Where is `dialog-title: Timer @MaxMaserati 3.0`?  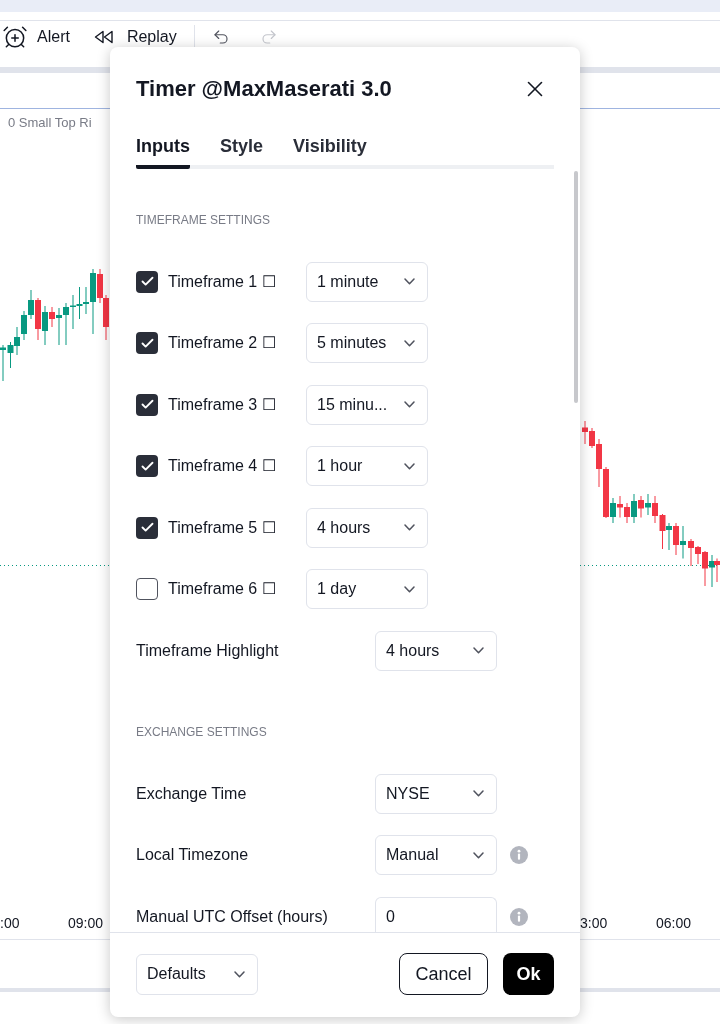 dialog-title: Timer @MaxMaserati 3.0 is located at coordinates (264, 88).